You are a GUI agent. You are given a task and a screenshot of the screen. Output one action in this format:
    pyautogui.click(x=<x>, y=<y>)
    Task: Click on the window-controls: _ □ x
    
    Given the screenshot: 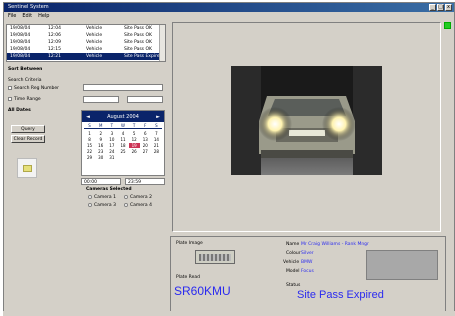 What is the action you would take?
    pyautogui.click(x=440, y=7)
    